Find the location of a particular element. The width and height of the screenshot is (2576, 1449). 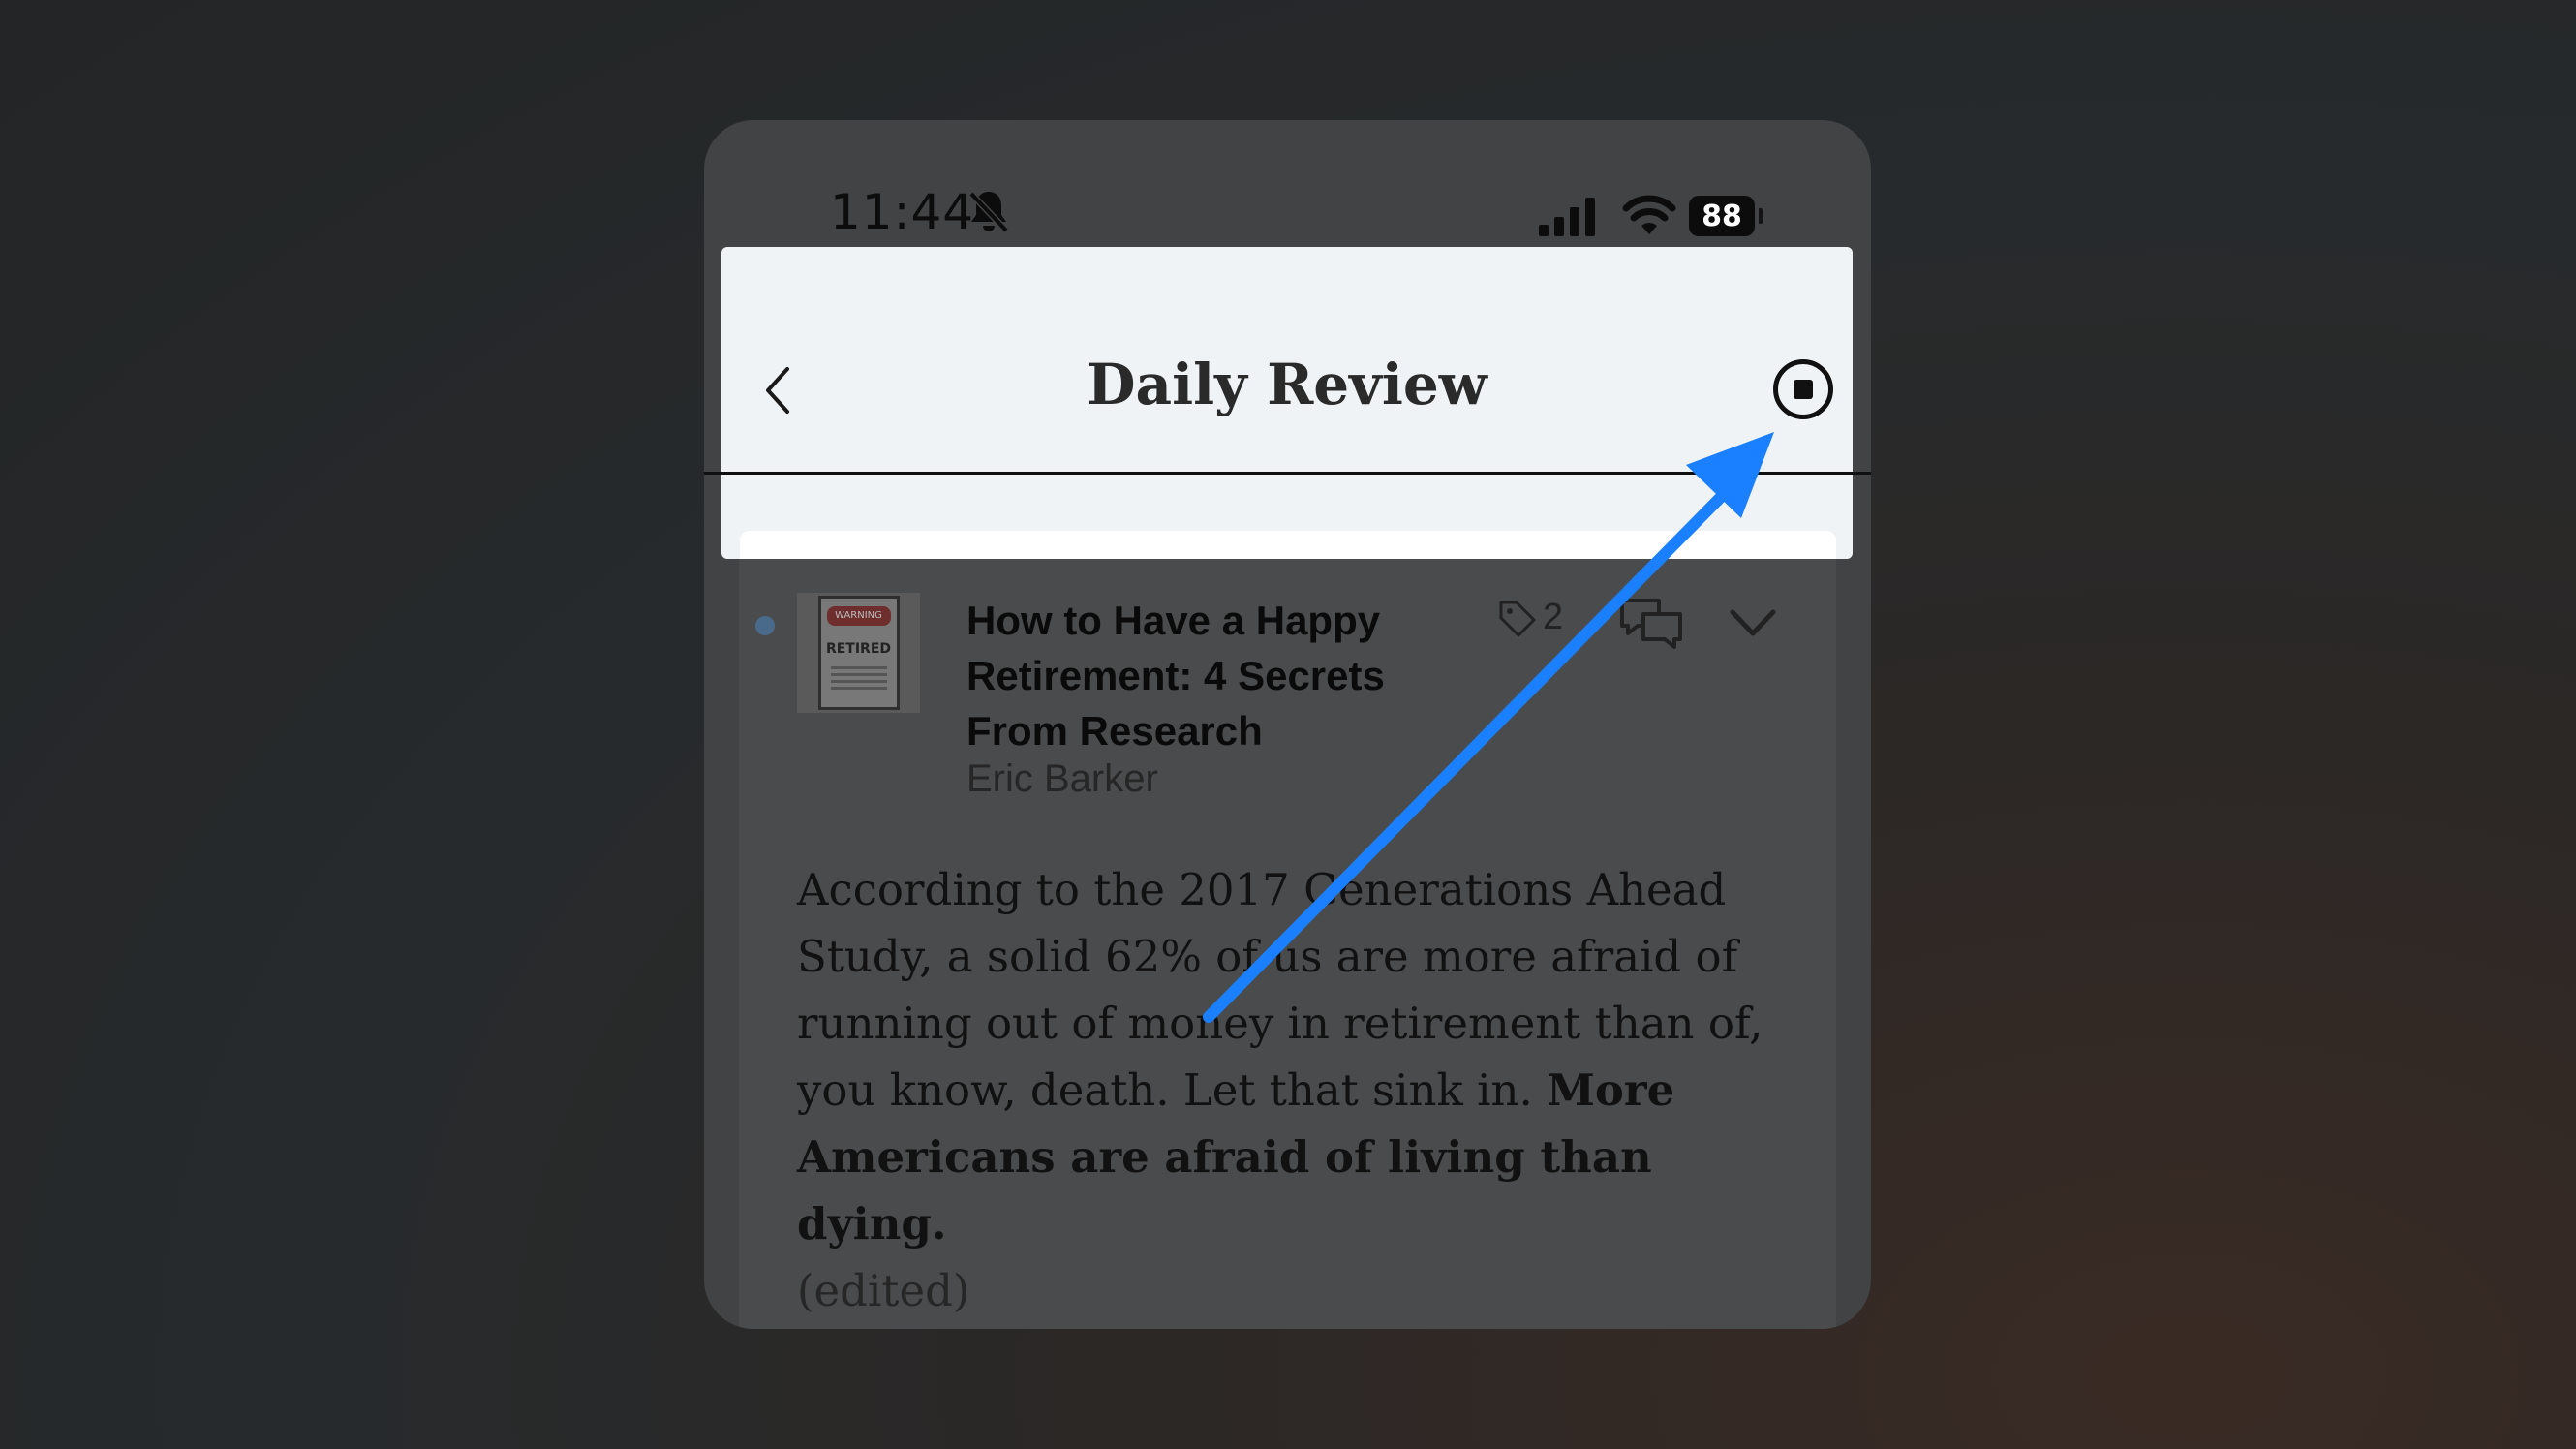

signal-icon is located at coordinates (1567, 217).